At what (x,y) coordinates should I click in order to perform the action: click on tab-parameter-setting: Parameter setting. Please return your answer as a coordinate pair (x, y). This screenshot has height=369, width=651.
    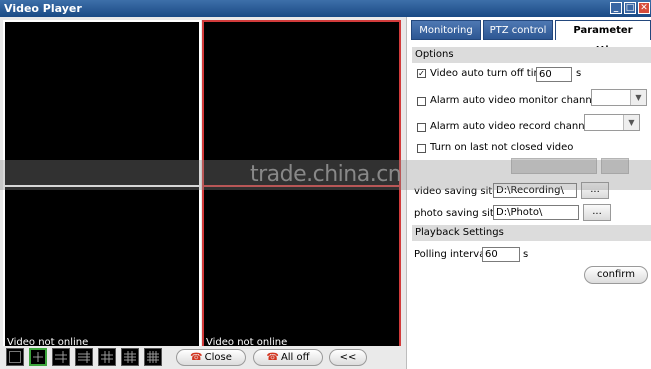
    Looking at the image, I should click on (603, 38).